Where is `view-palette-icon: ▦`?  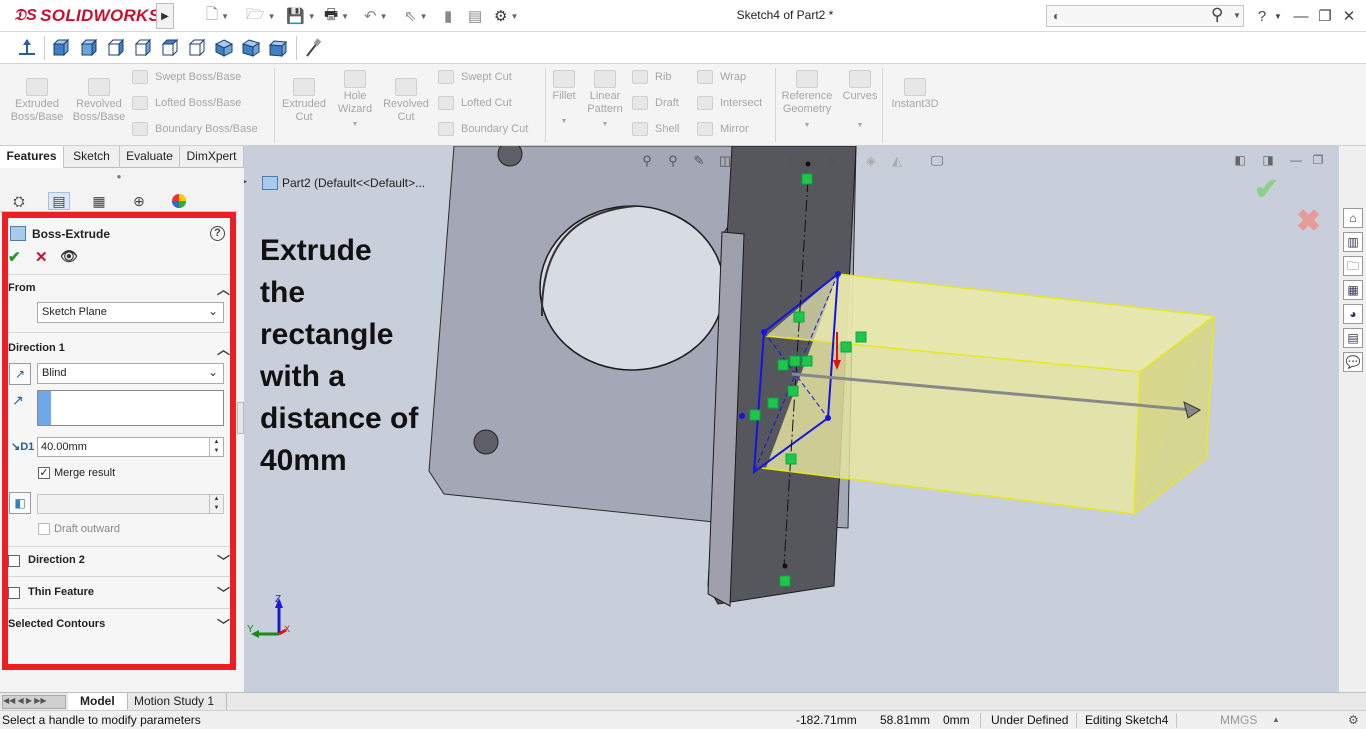 view-palette-icon: ▦ is located at coordinates (1353, 290).